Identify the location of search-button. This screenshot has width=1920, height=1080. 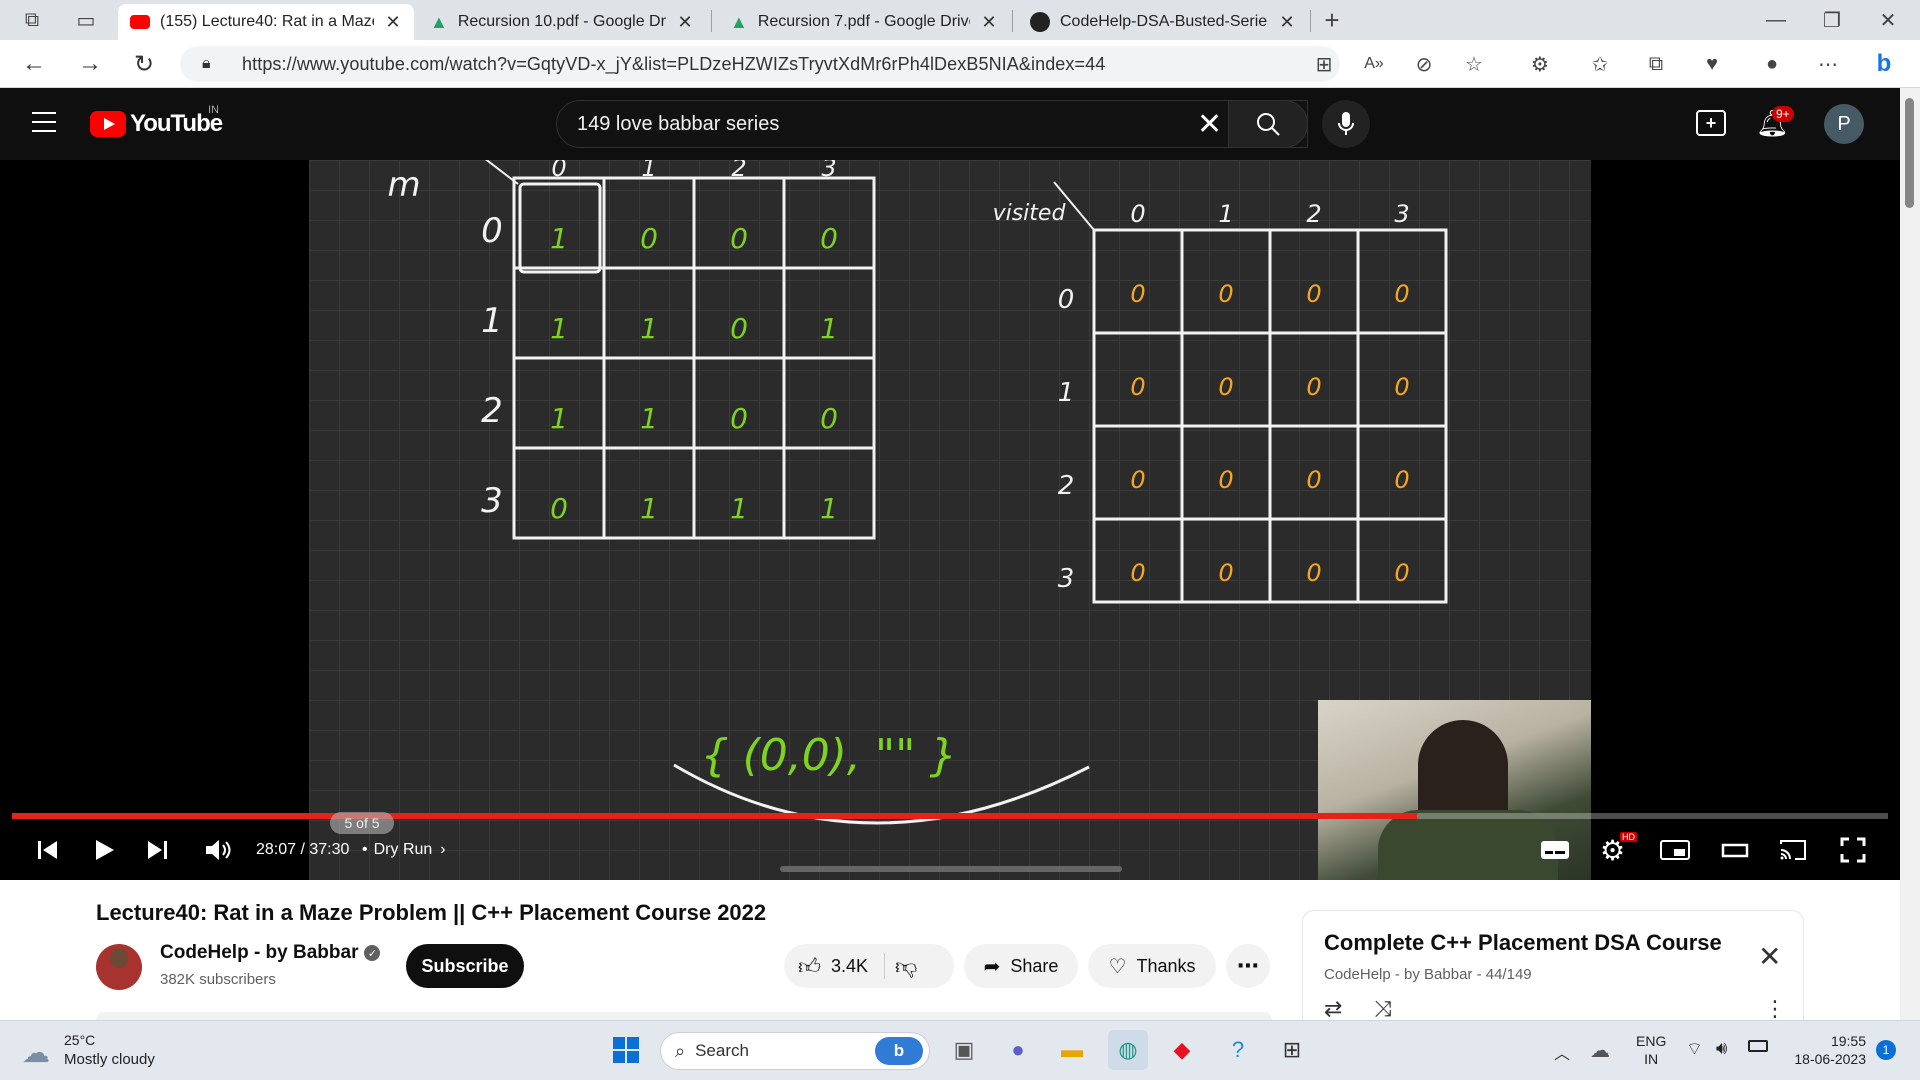
(1268, 124).